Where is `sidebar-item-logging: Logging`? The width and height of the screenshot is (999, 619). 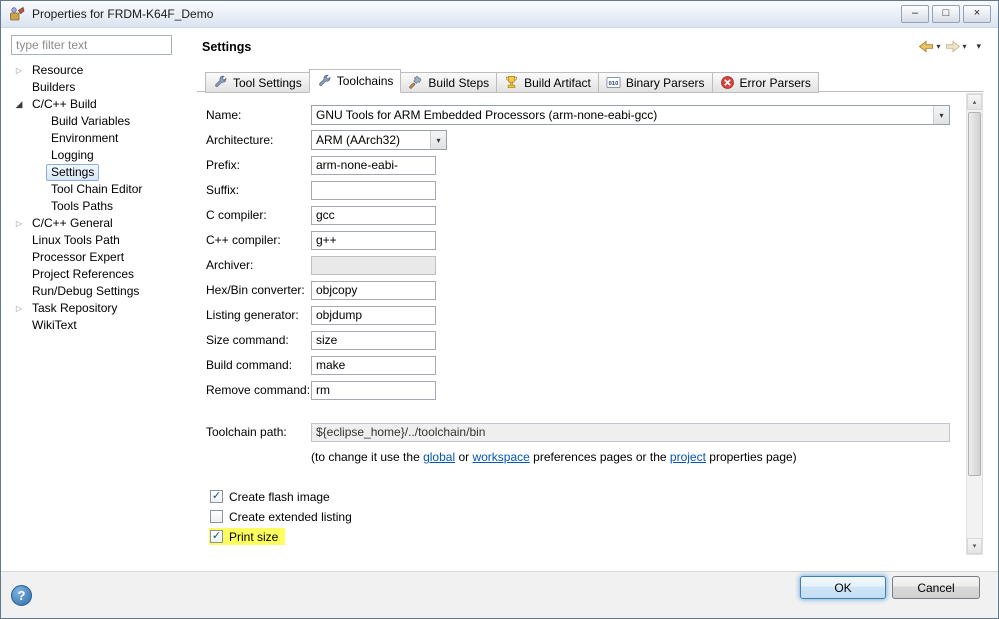
sidebar-item-logging: Logging is located at coordinates (101, 155).